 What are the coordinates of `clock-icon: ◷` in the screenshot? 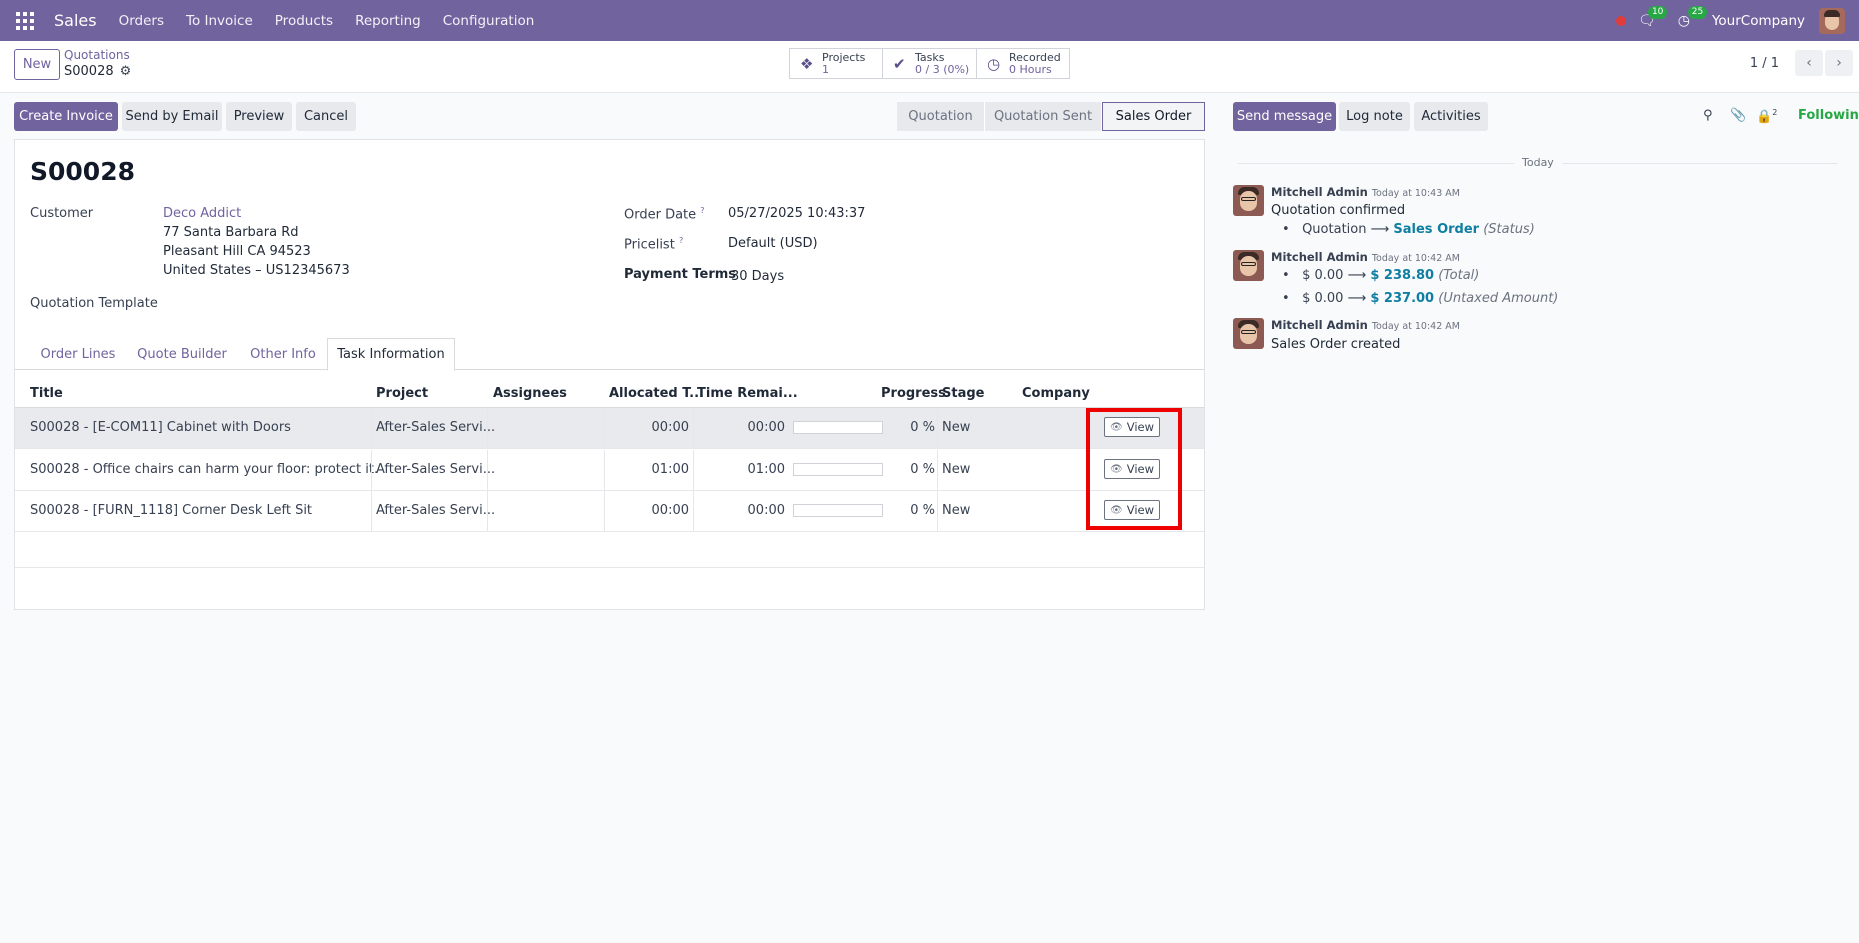 It's located at (994, 63).